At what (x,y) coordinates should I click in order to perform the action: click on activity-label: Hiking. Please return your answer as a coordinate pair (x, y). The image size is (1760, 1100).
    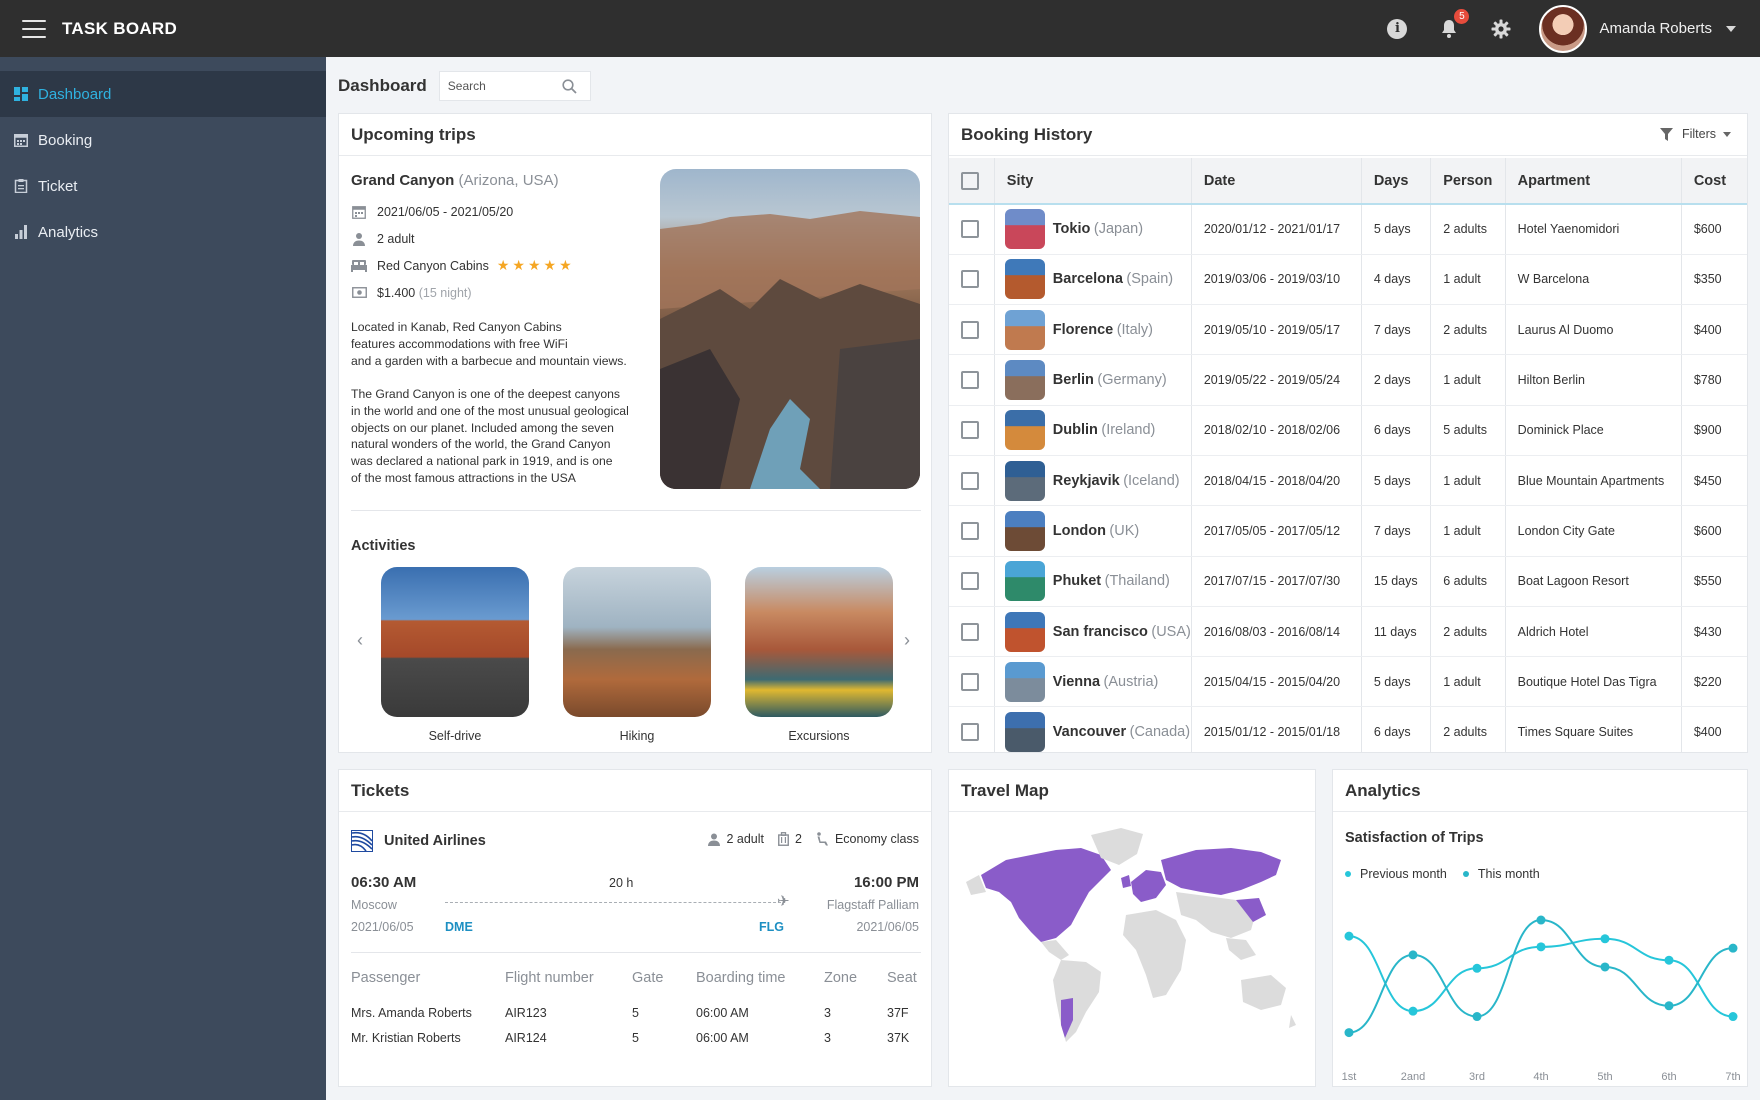
    Looking at the image, I should click on (637, 736).